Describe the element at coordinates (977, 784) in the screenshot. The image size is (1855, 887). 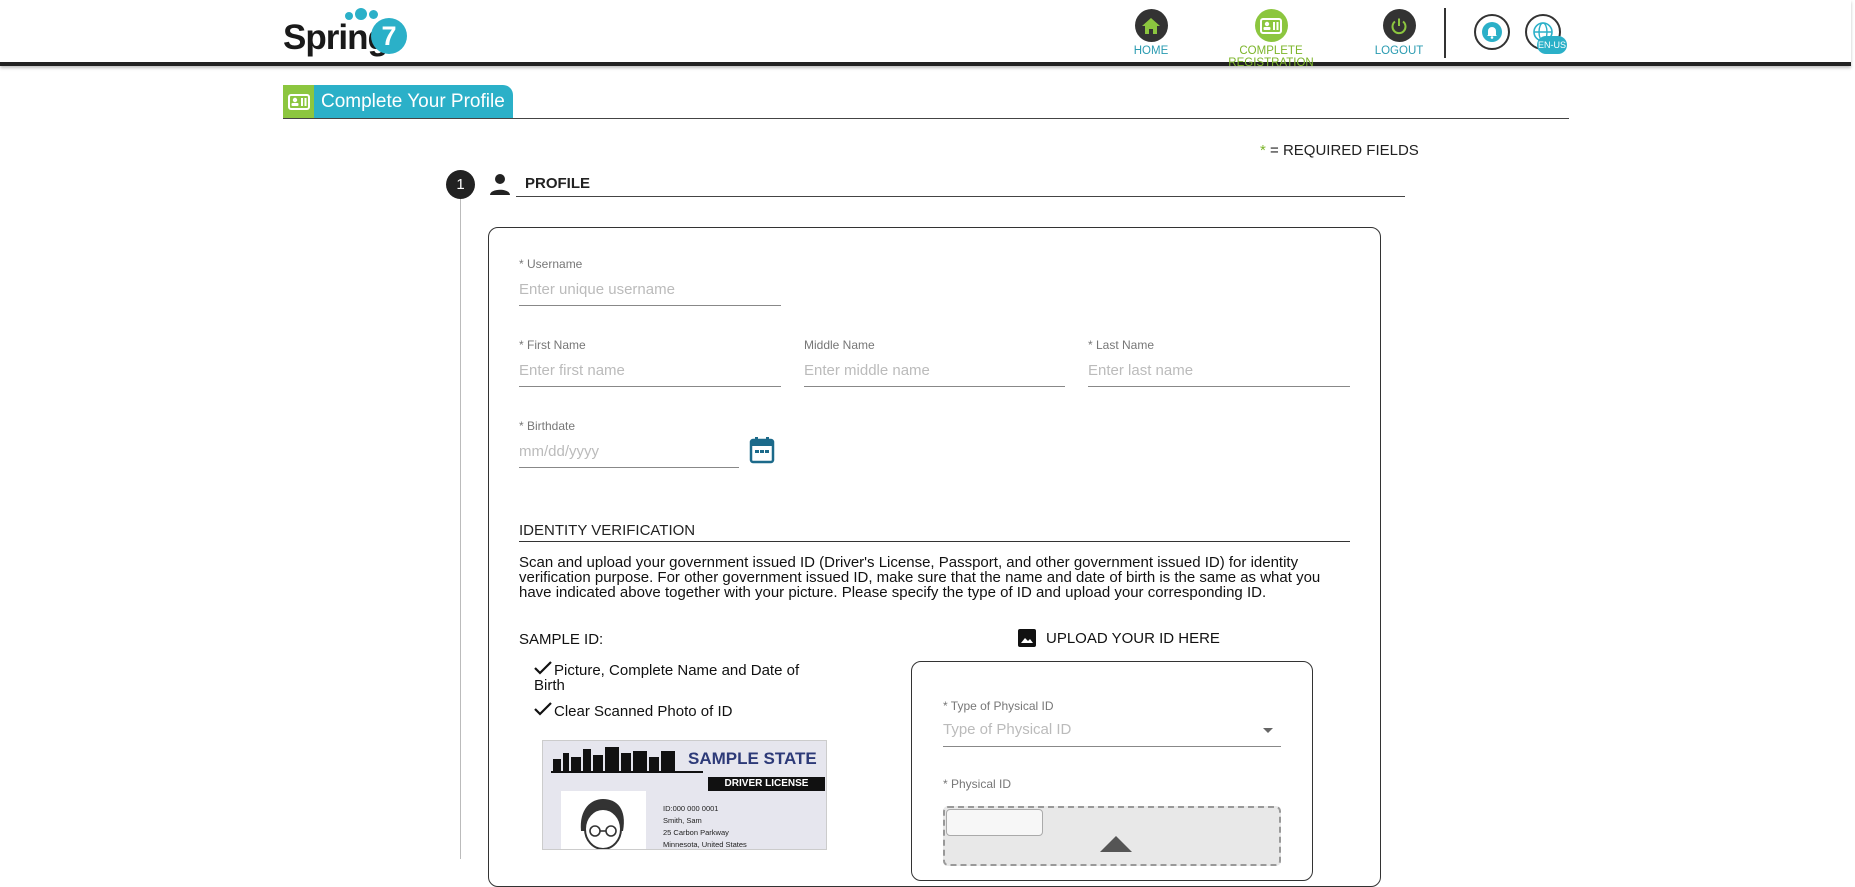
I see `physical-id-label: * Physical ID` at that location.